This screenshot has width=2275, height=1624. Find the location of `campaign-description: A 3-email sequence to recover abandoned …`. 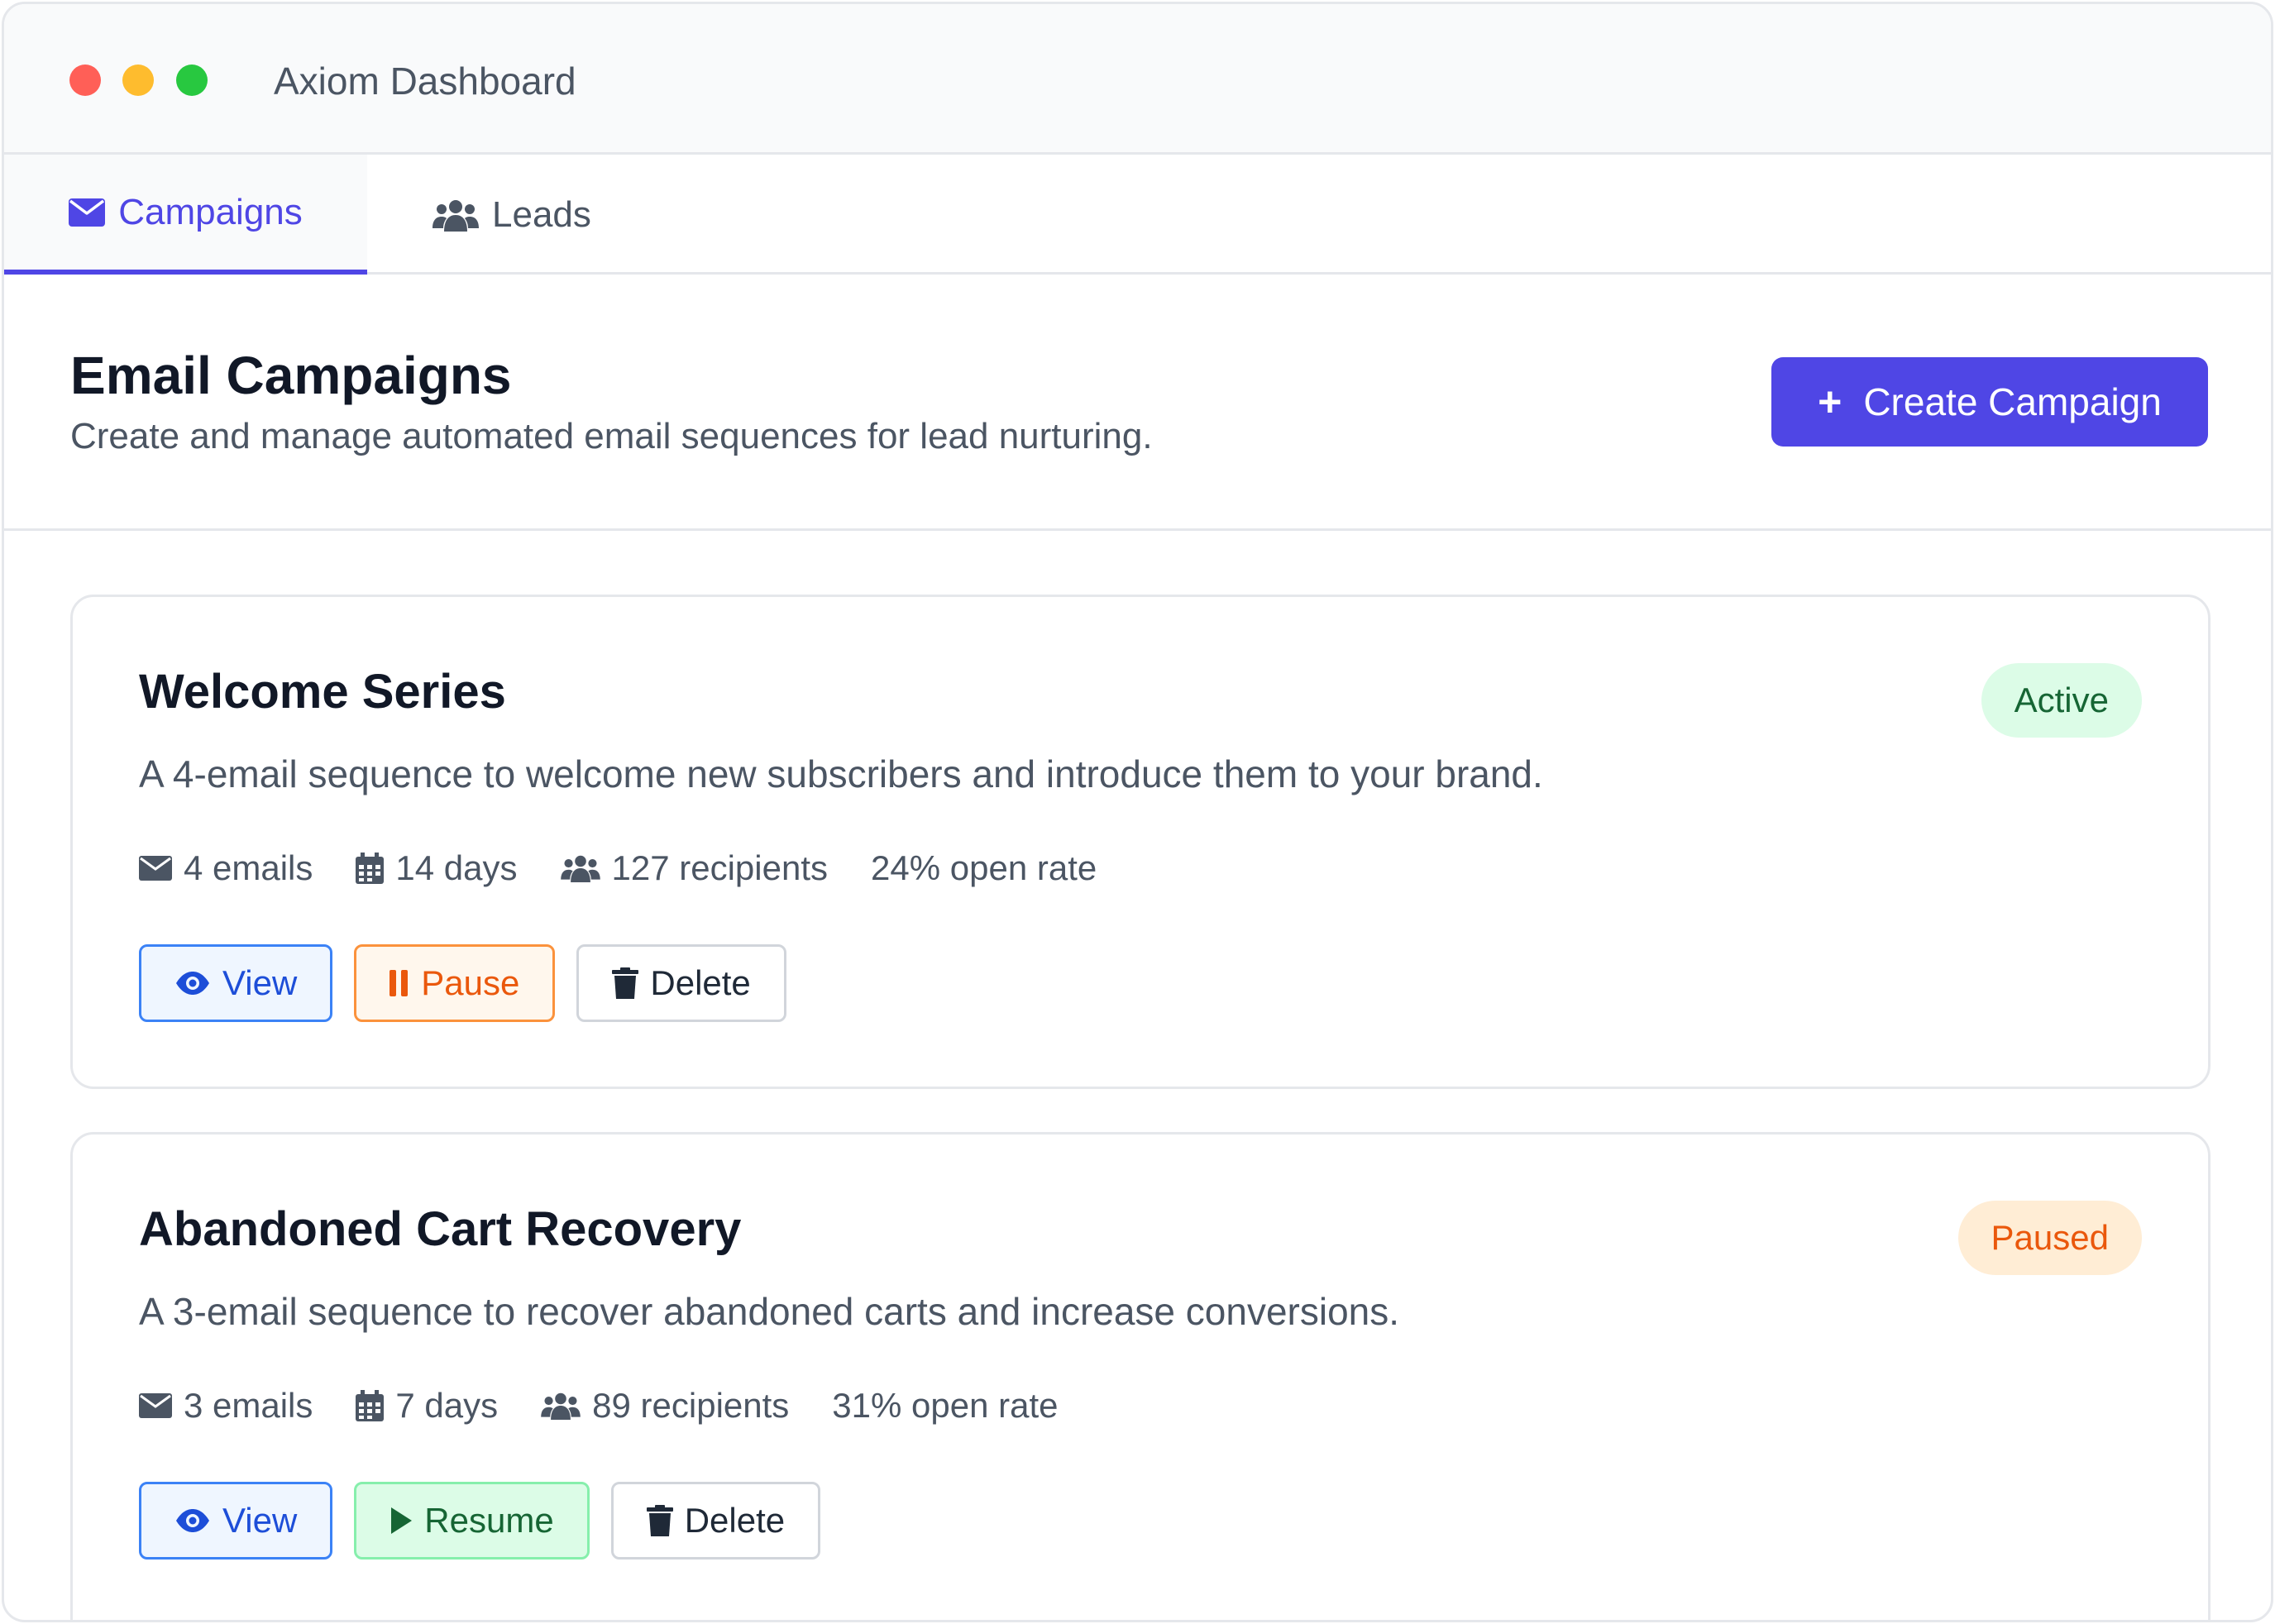

campaign-description: A 3-email sequence to recover abandoned … is located at coordinates (769, 1312).